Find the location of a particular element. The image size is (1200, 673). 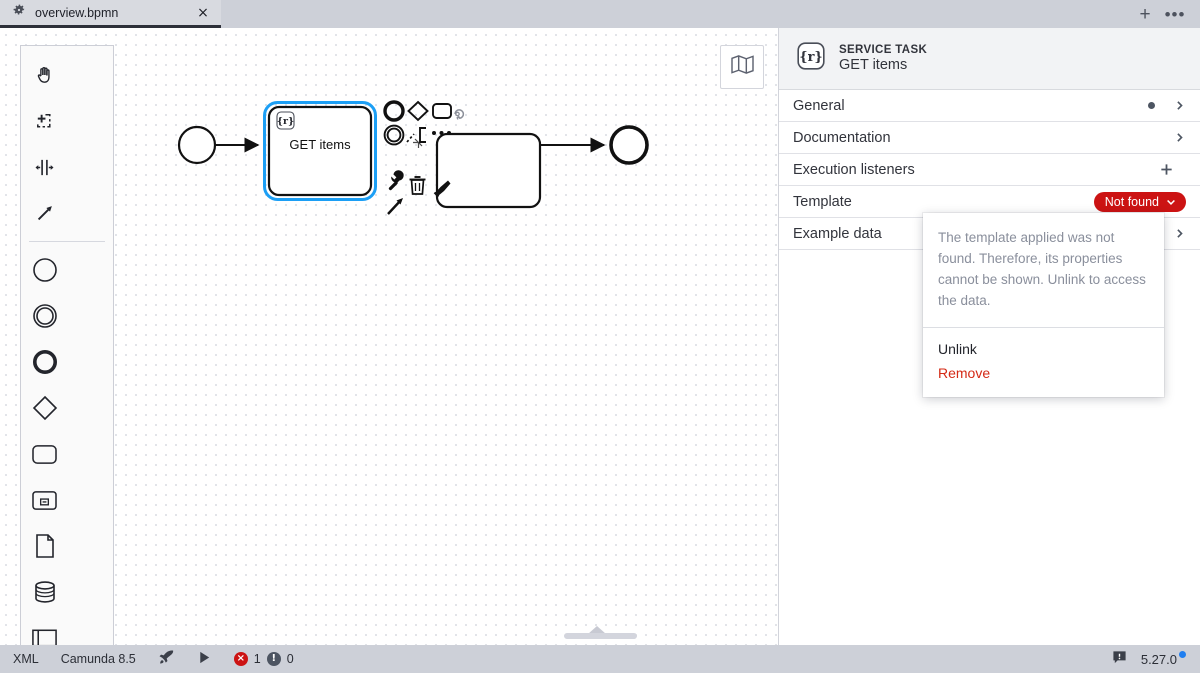

app-version: 5.27.0 is located at coordinates (1163, 658).